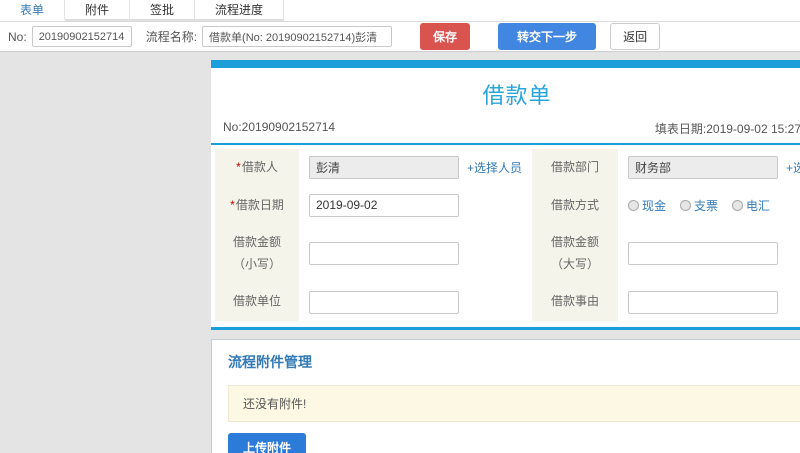 The height and width of the screenshot is (453, 800). Describe the element at coordinates (257, 302) in the screenshot. I see `field-label-unit: 借款单位` at that location.